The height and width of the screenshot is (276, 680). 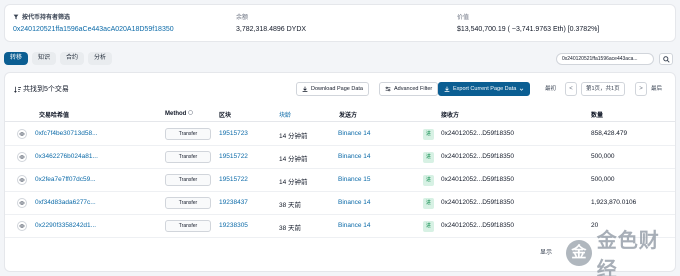 What do you see at coordinates (348, 116) in the screenshot?
I see `header-from: 发送方` at bounding box center [348, 116].